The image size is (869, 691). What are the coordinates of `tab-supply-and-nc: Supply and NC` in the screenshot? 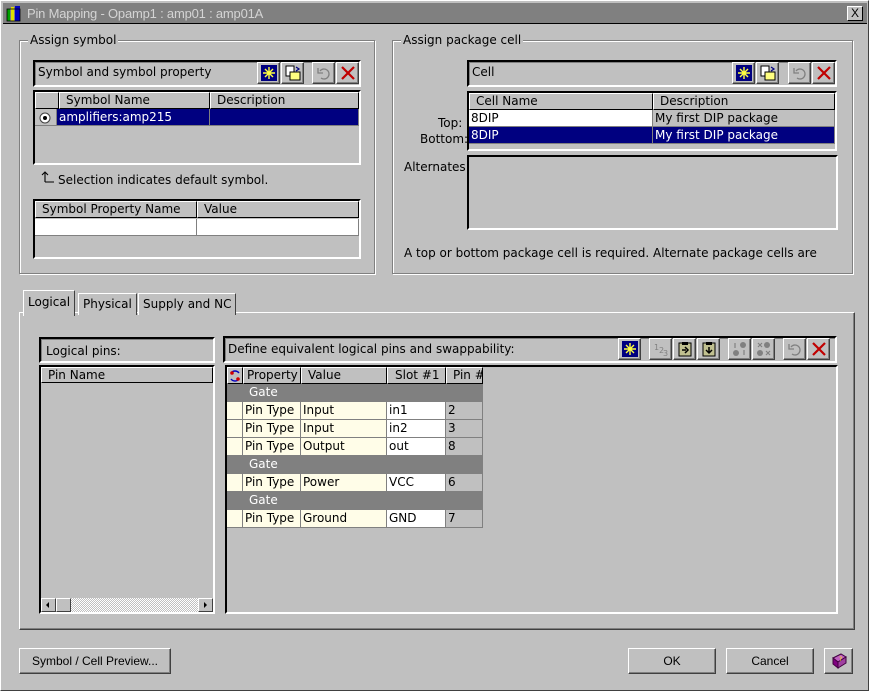 It's located at (187, 304).